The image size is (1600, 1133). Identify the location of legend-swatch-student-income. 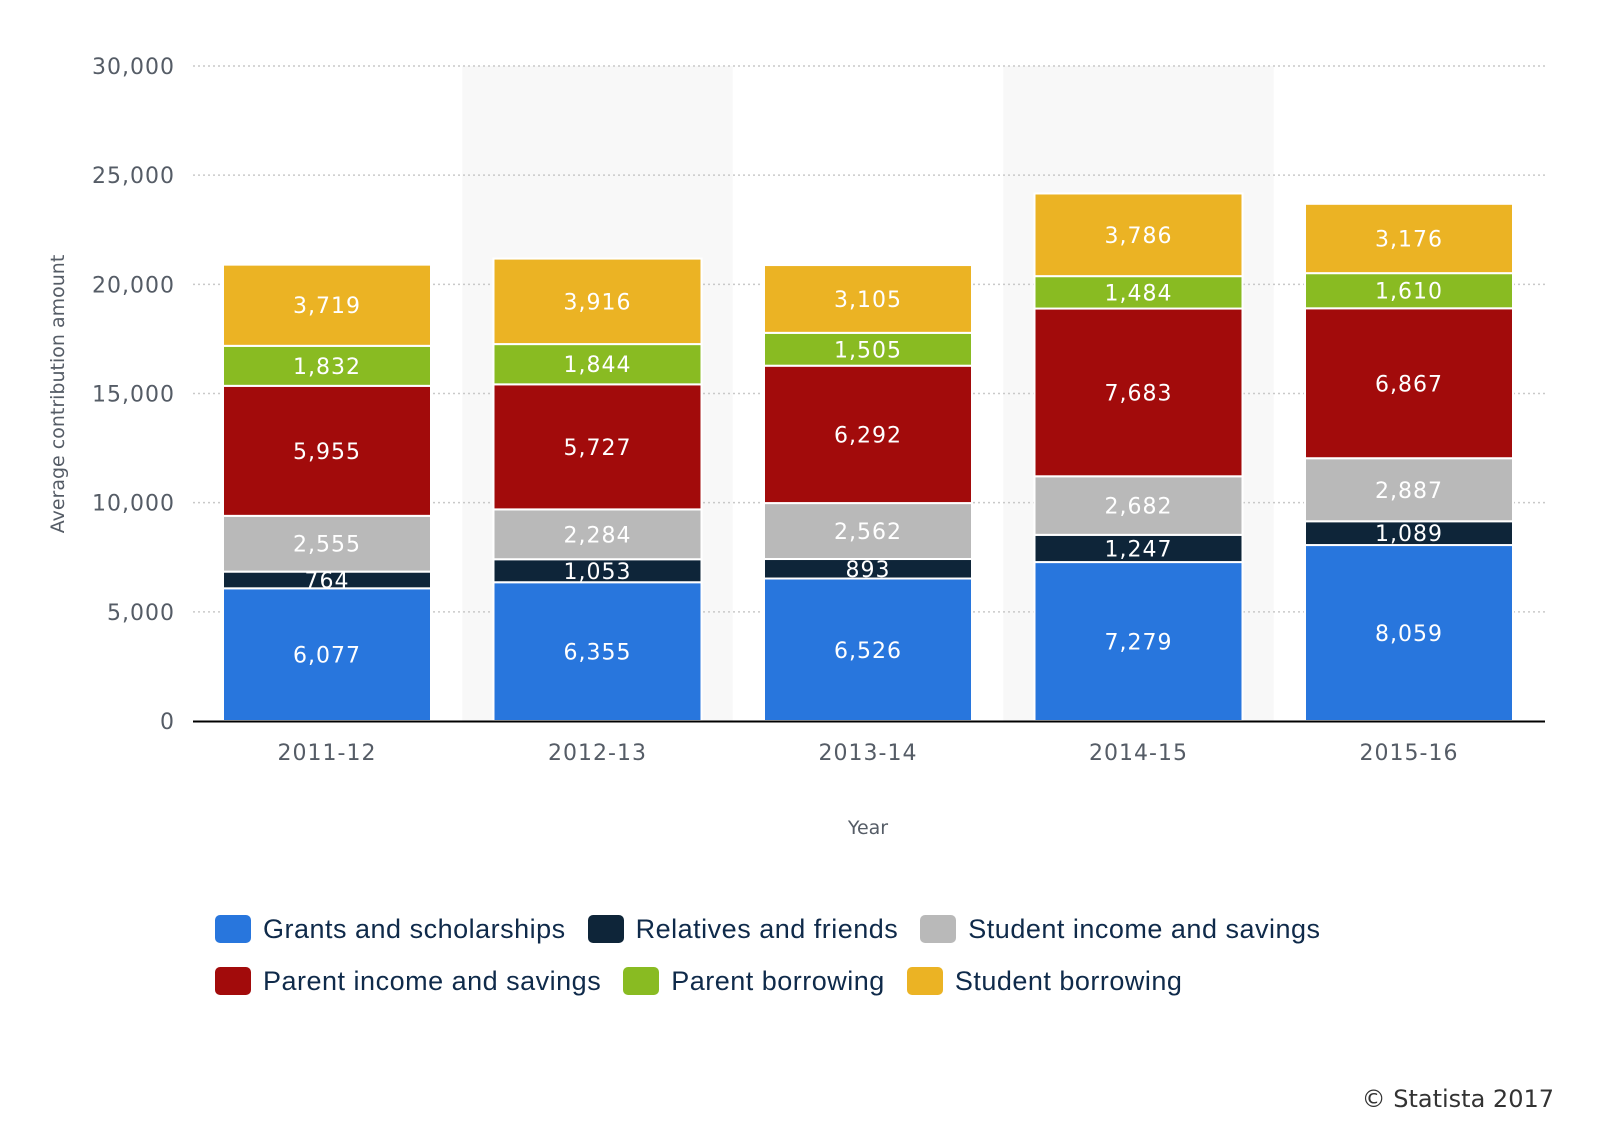
(938, 929).